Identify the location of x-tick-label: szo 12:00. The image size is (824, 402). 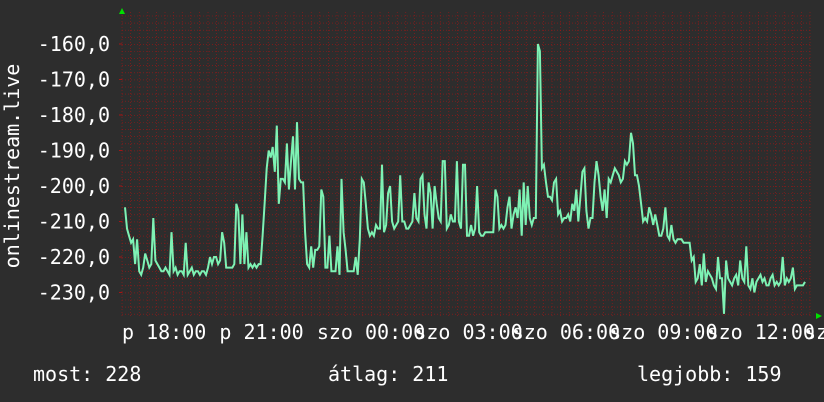
(761, 332).